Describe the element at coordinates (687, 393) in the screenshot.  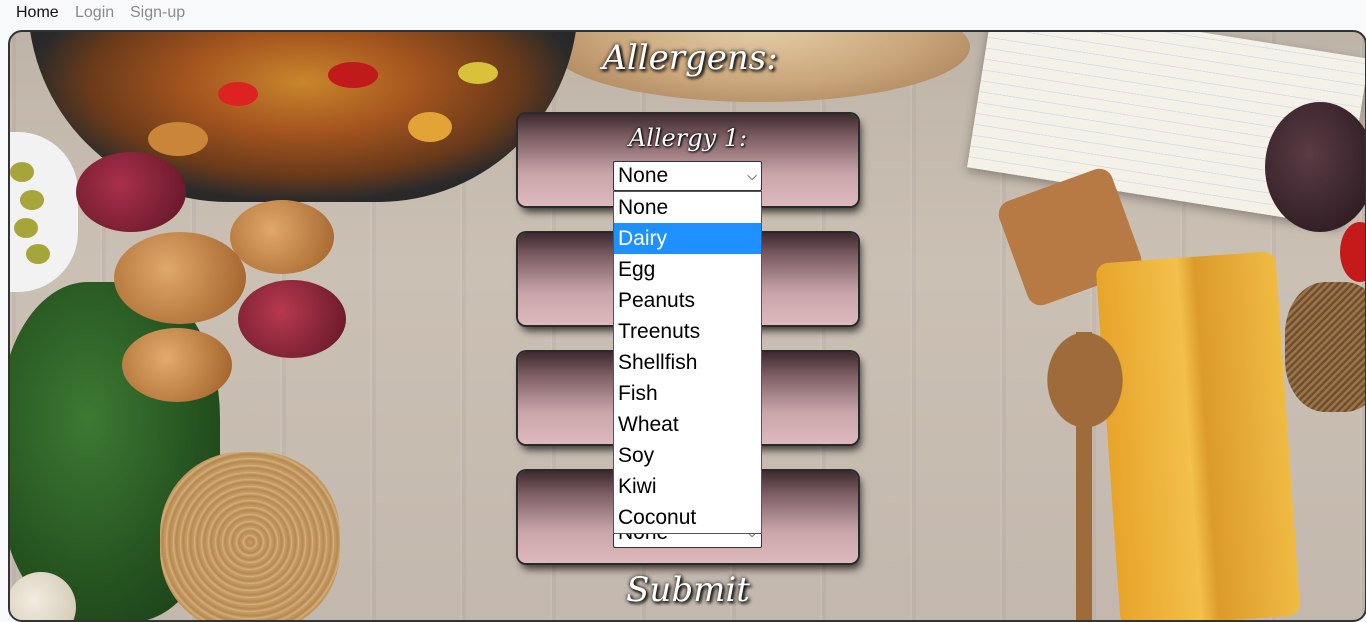
I see `dropdown-option: Fish` at that location.